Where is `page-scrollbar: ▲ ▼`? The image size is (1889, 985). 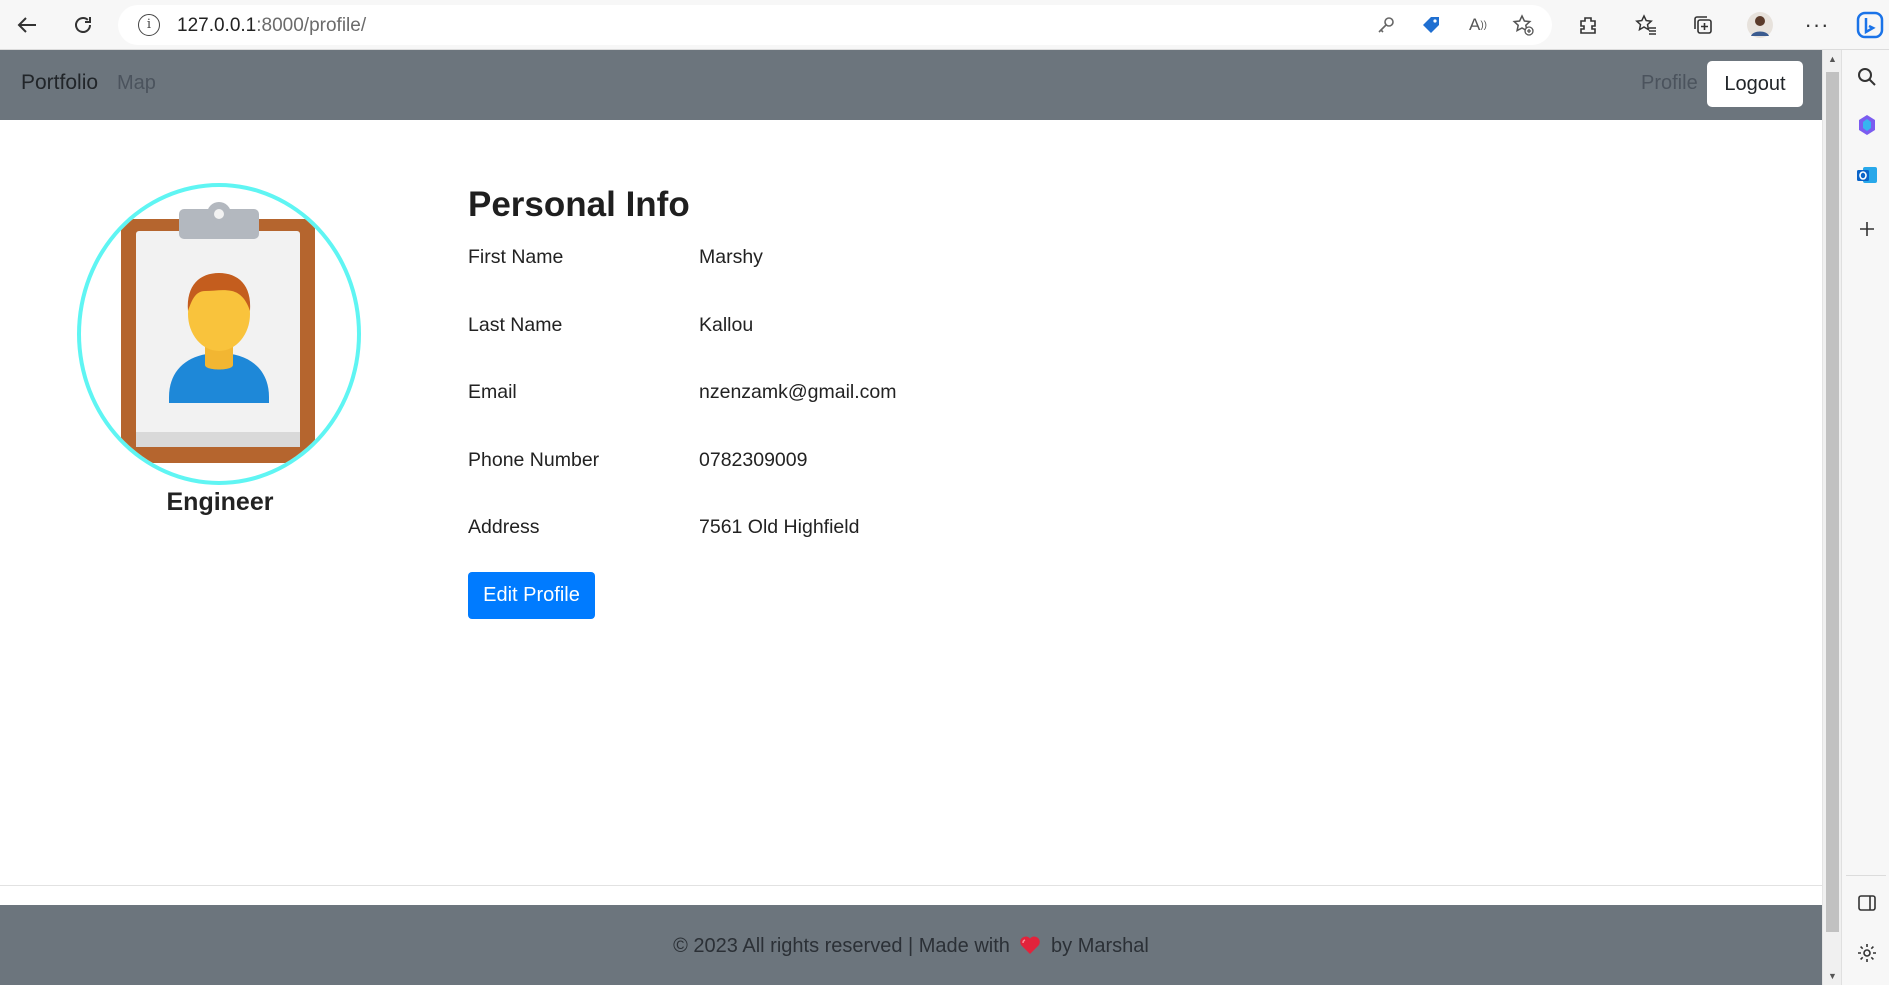
page-scrollbar: ▲ ▼ is located at coordinates (1831, 517).